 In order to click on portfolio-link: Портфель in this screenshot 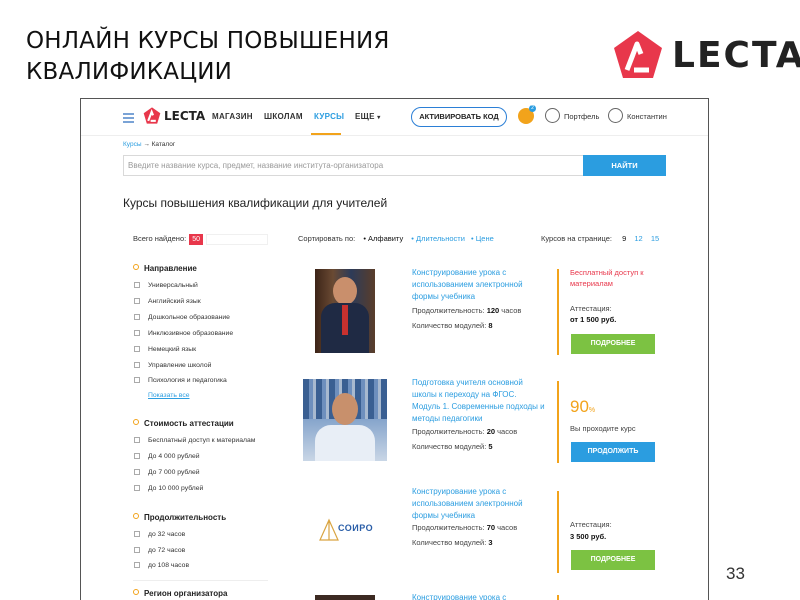, I will do `click(581, 116)`.